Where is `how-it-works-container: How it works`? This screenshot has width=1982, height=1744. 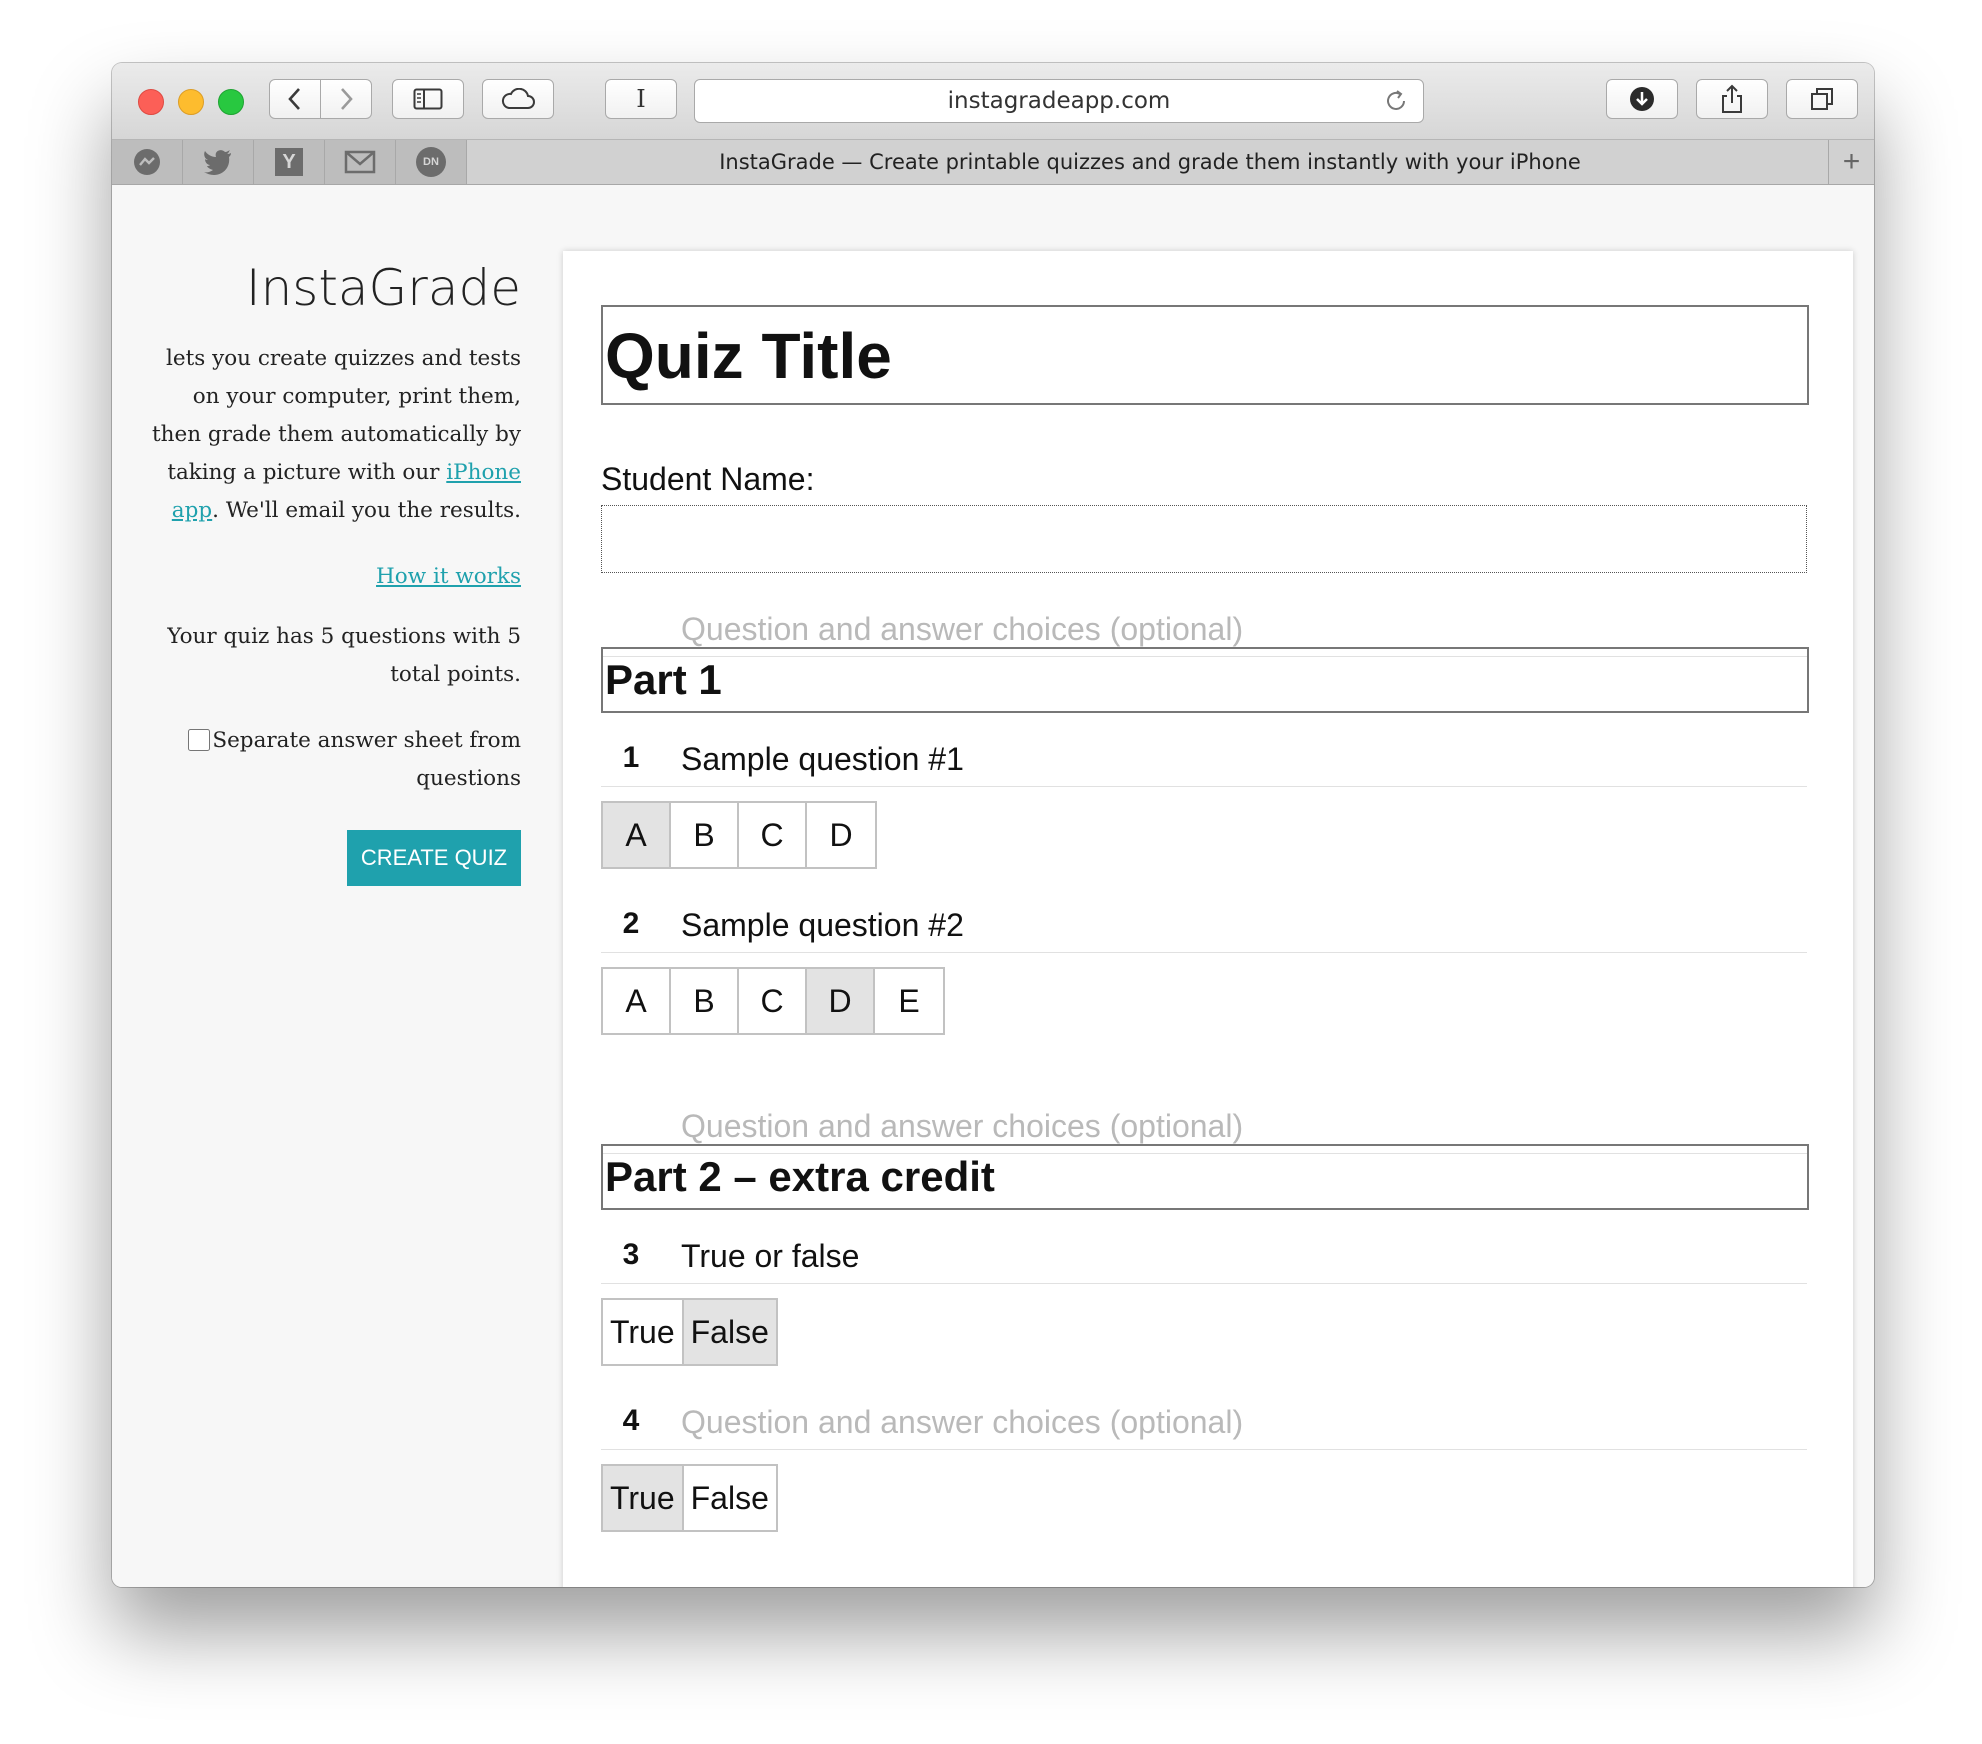 how-it-works-container: How it works is located at coordinates (448, 577).